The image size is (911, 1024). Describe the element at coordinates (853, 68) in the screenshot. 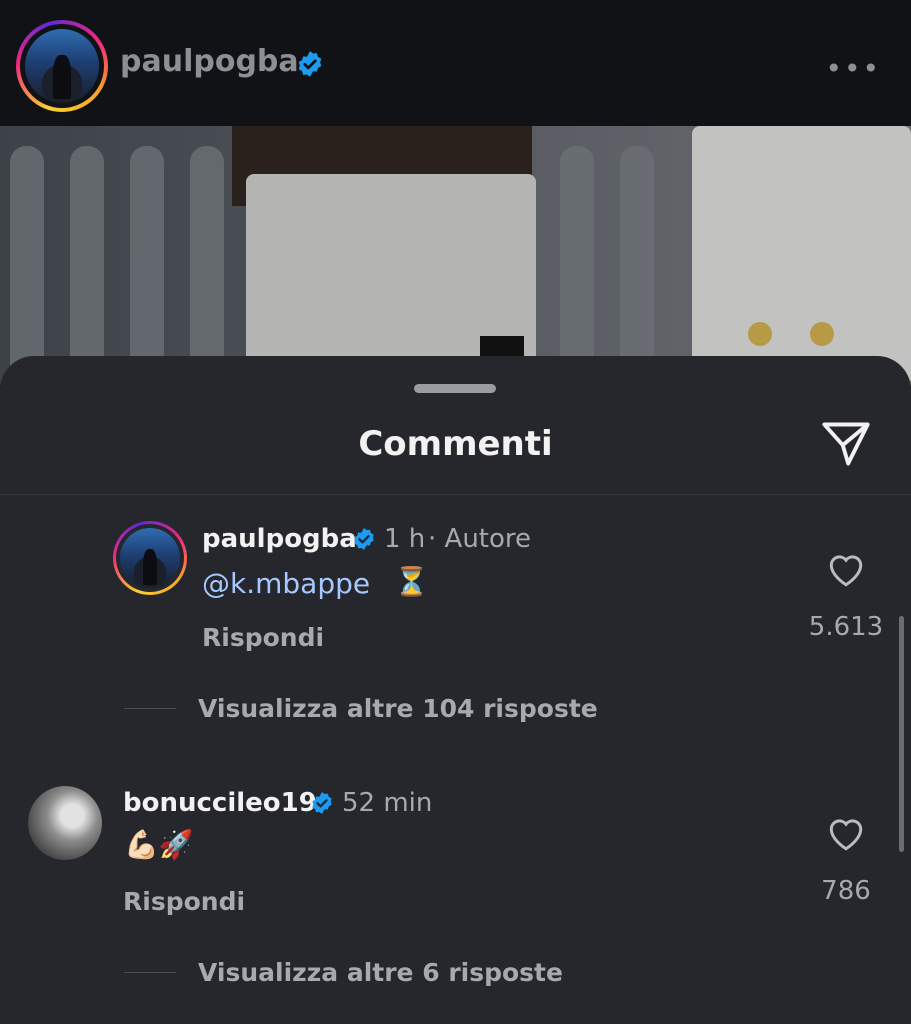

I see `more-options-icon: •••` at that location.